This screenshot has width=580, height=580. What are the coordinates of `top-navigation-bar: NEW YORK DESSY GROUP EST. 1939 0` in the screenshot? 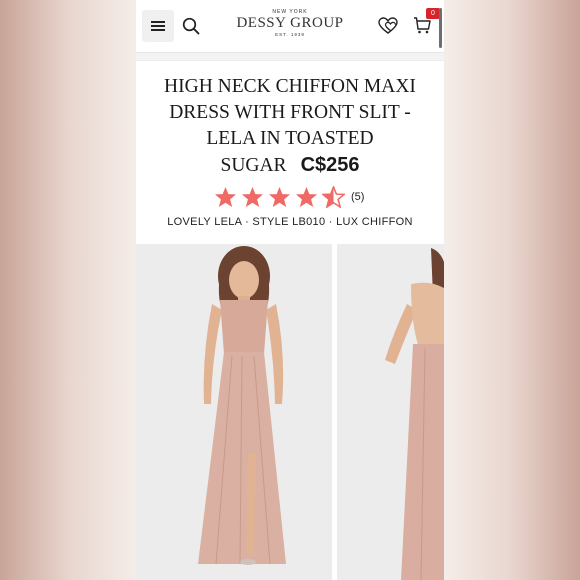 It's located at (290, 26).